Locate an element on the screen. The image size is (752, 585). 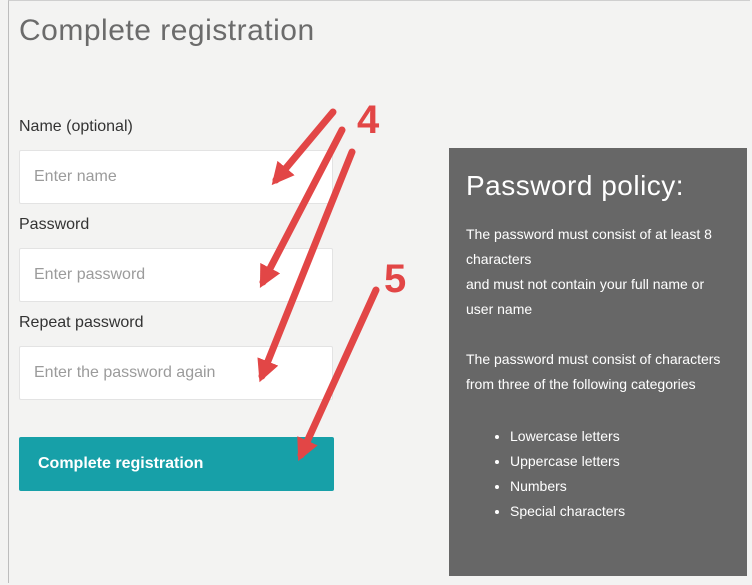
list-item: Special characters is located at coordinates (620, 511).